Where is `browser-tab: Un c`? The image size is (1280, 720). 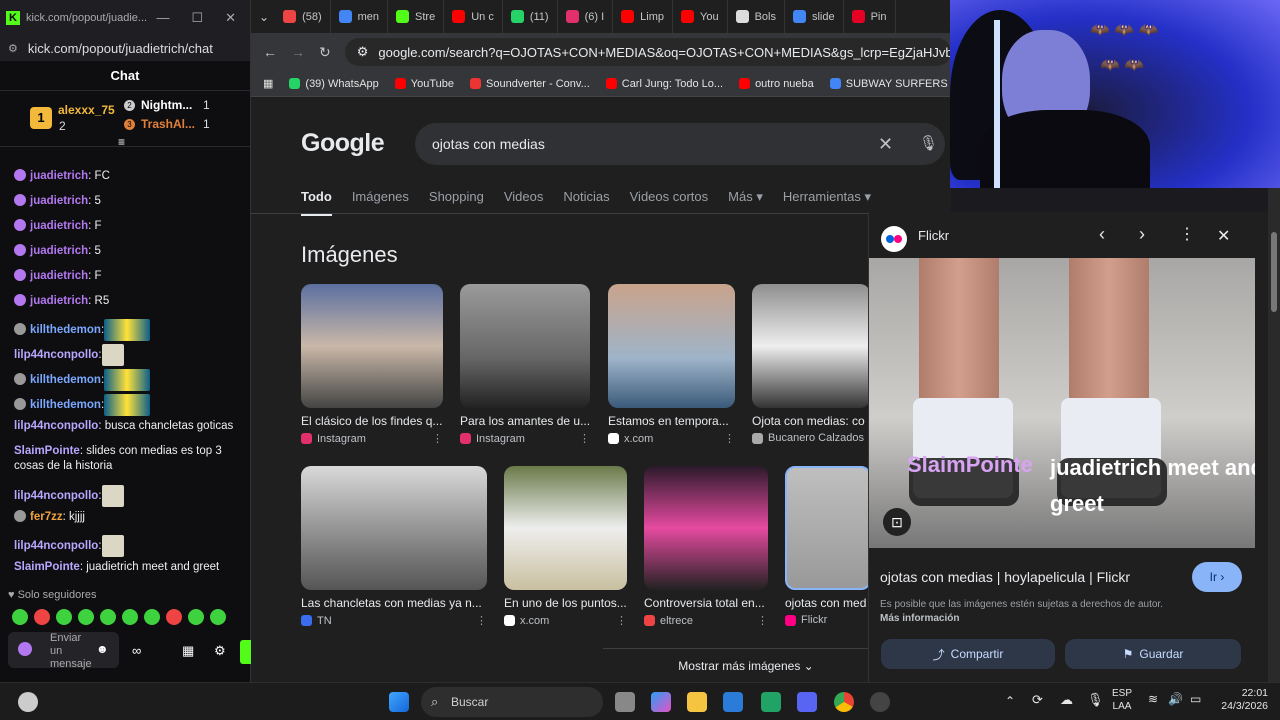 browser-tab: Un c is located at coordinates (473, 16).